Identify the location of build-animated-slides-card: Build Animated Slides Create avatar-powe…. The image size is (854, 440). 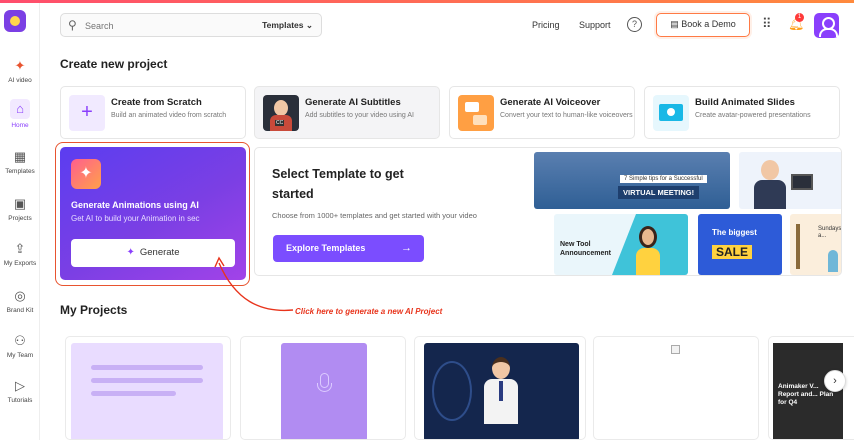
(742, 112).